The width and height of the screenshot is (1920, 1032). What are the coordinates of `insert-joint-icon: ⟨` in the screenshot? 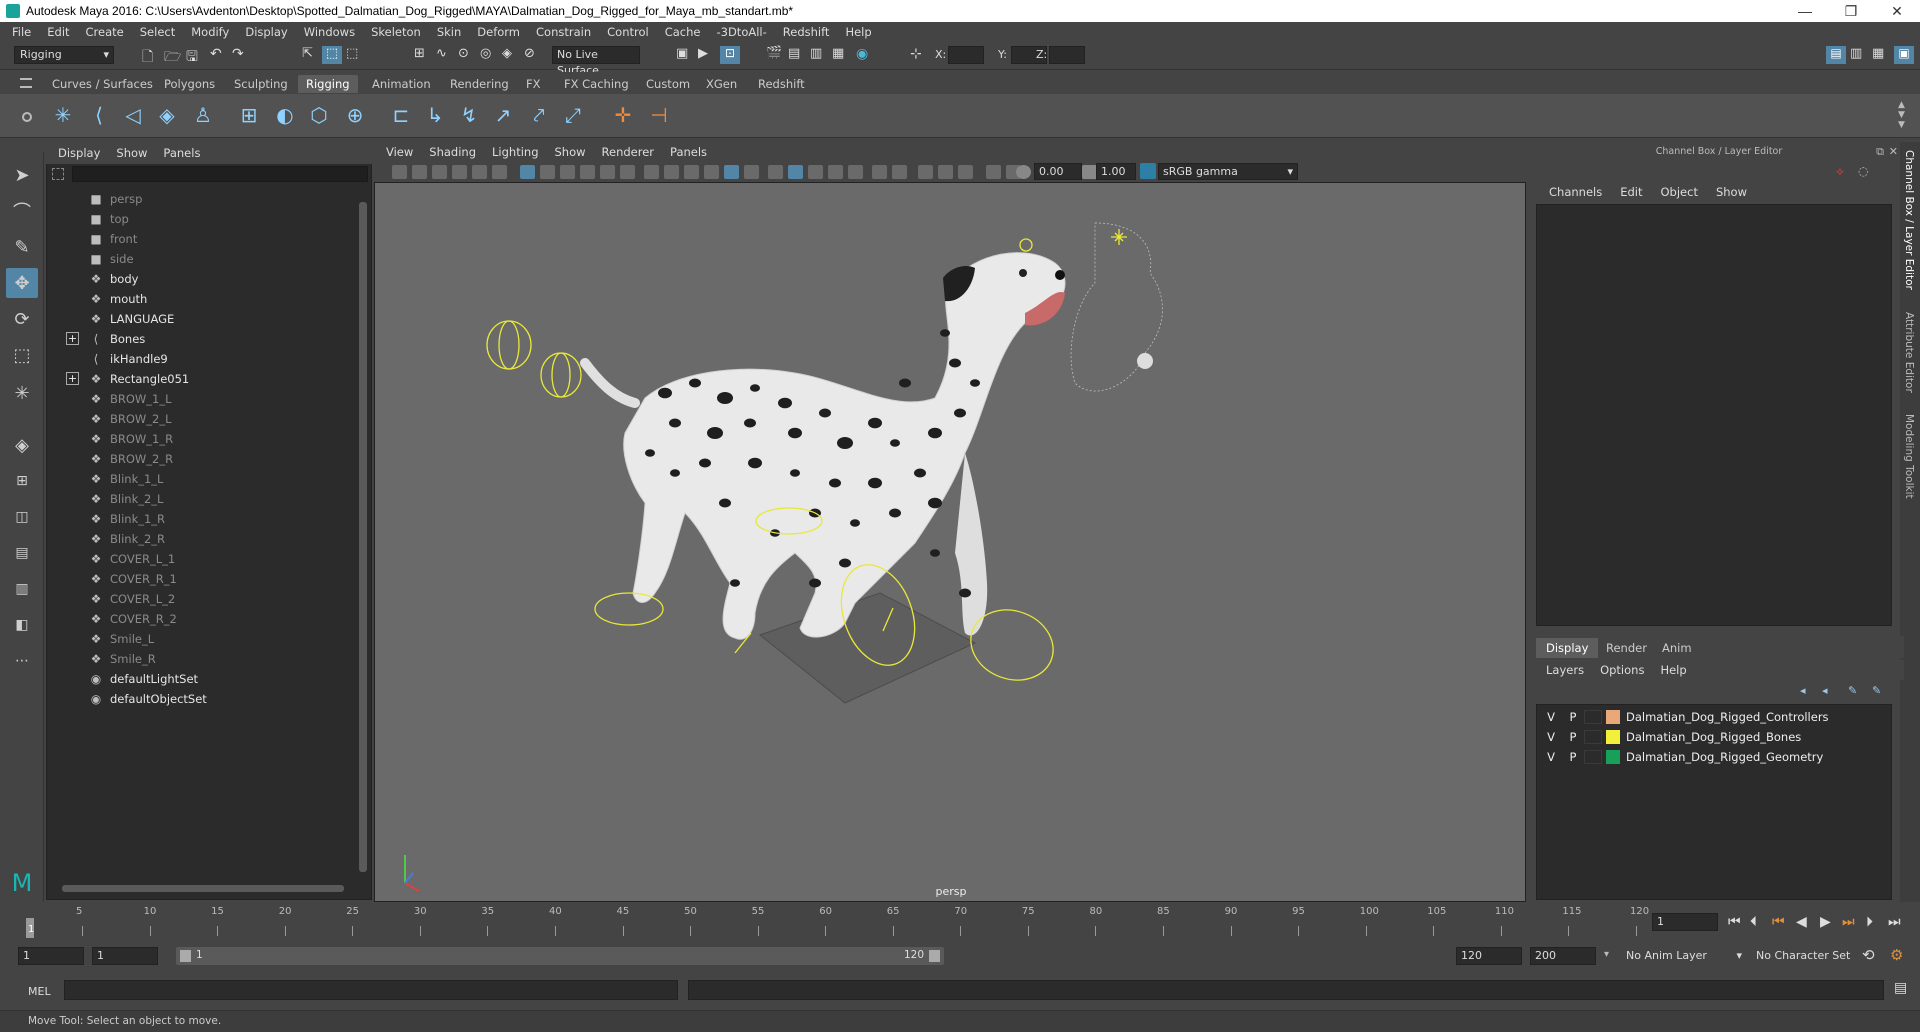 It's located at (99, 115).